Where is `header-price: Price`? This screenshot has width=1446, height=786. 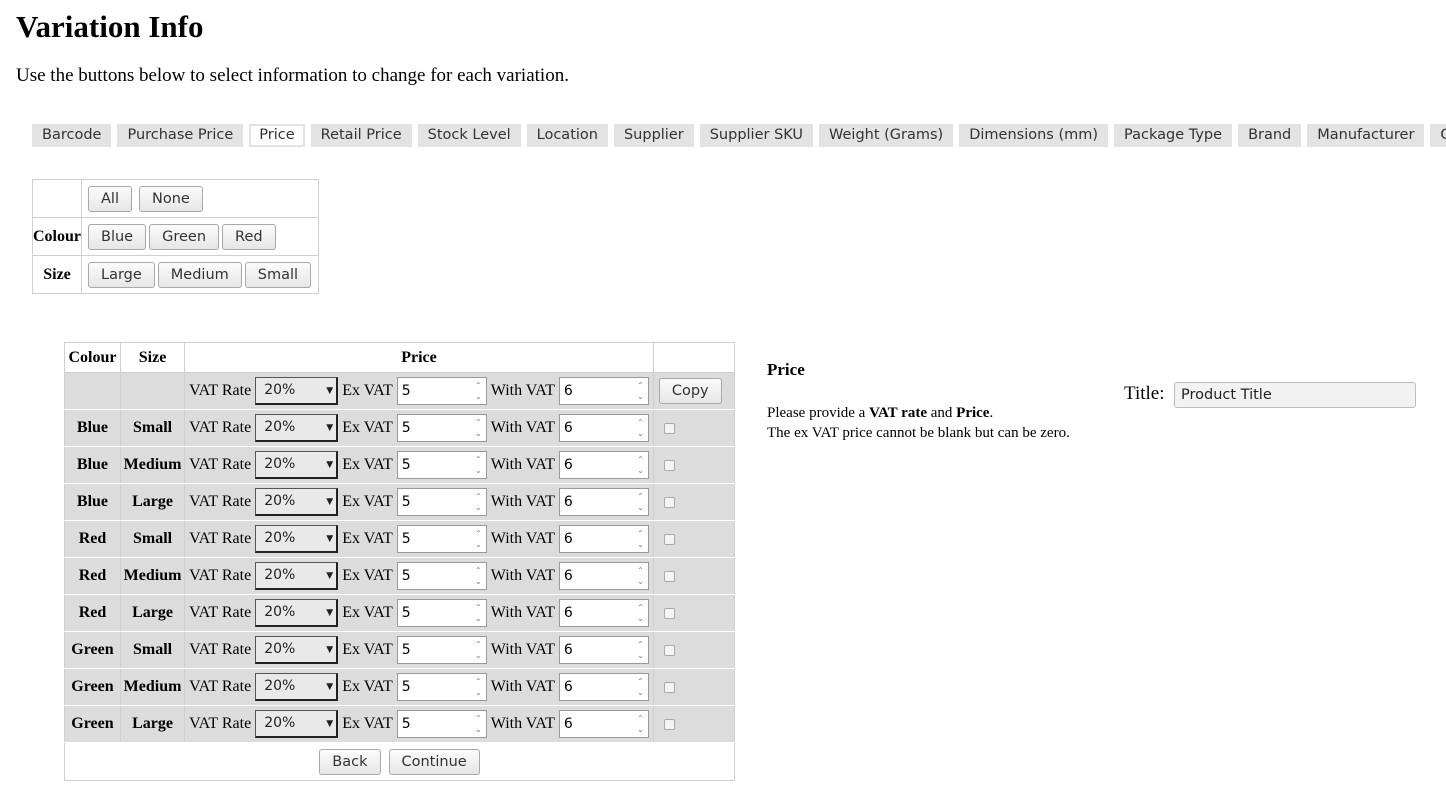
header-price: Price is located at coordinates (419, 357).